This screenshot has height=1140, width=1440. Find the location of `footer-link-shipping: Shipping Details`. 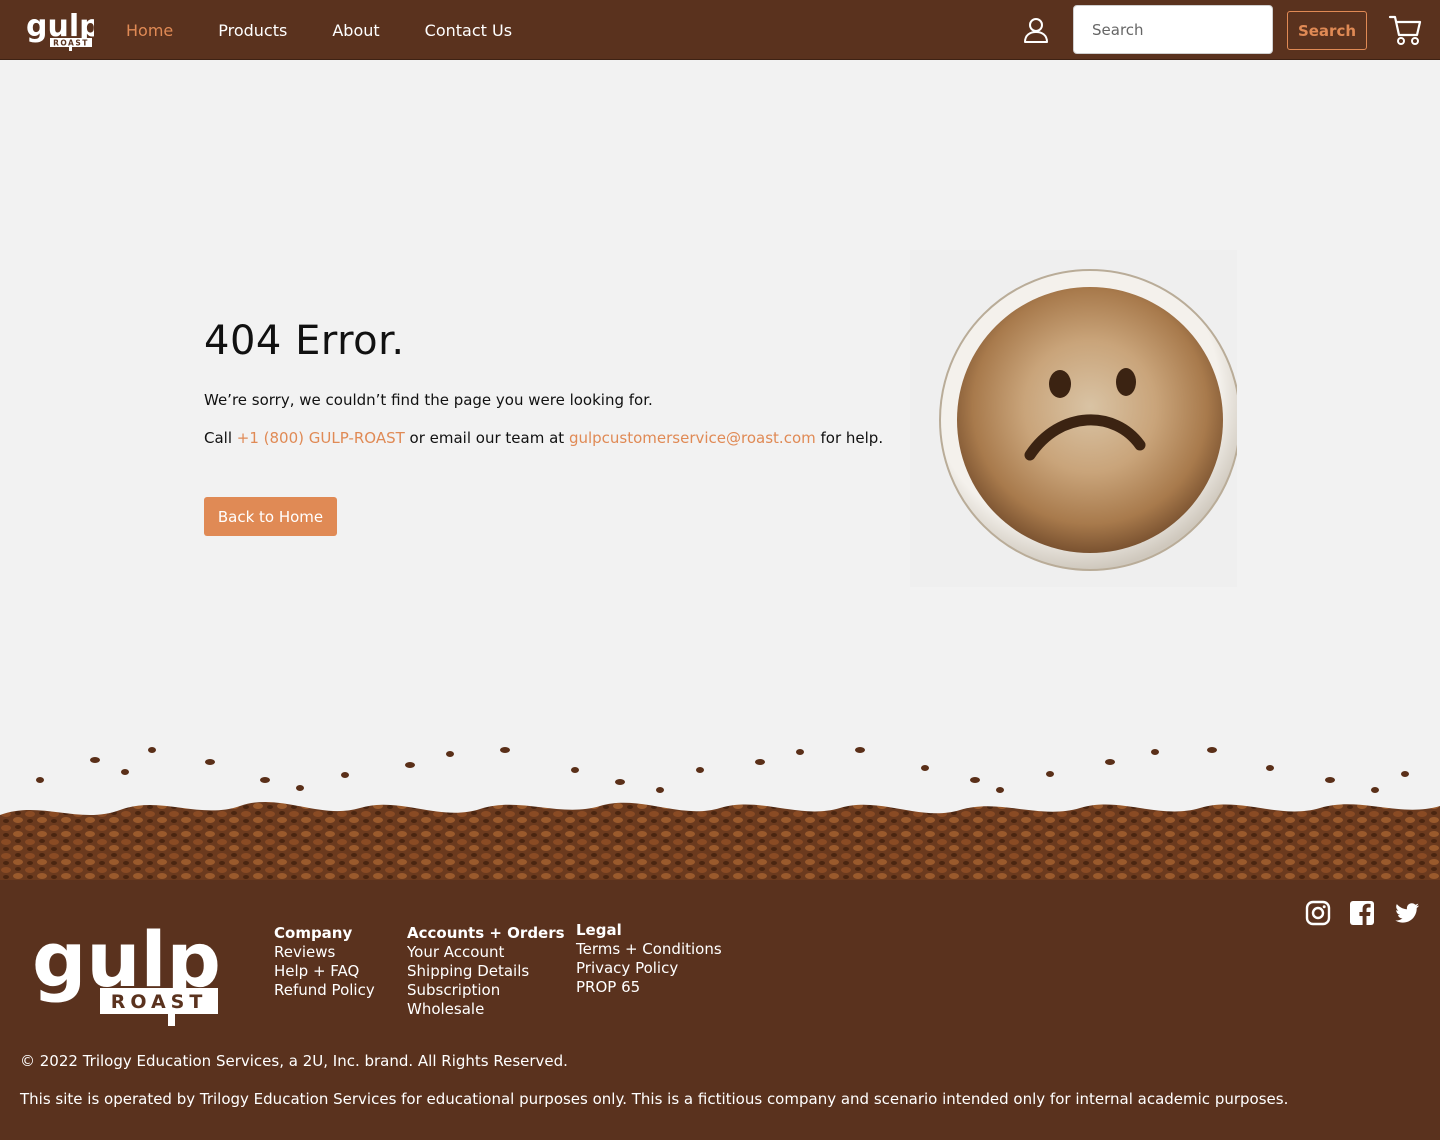

footer-link-shipping: Shipping Details is located at coordinates (486, 971).